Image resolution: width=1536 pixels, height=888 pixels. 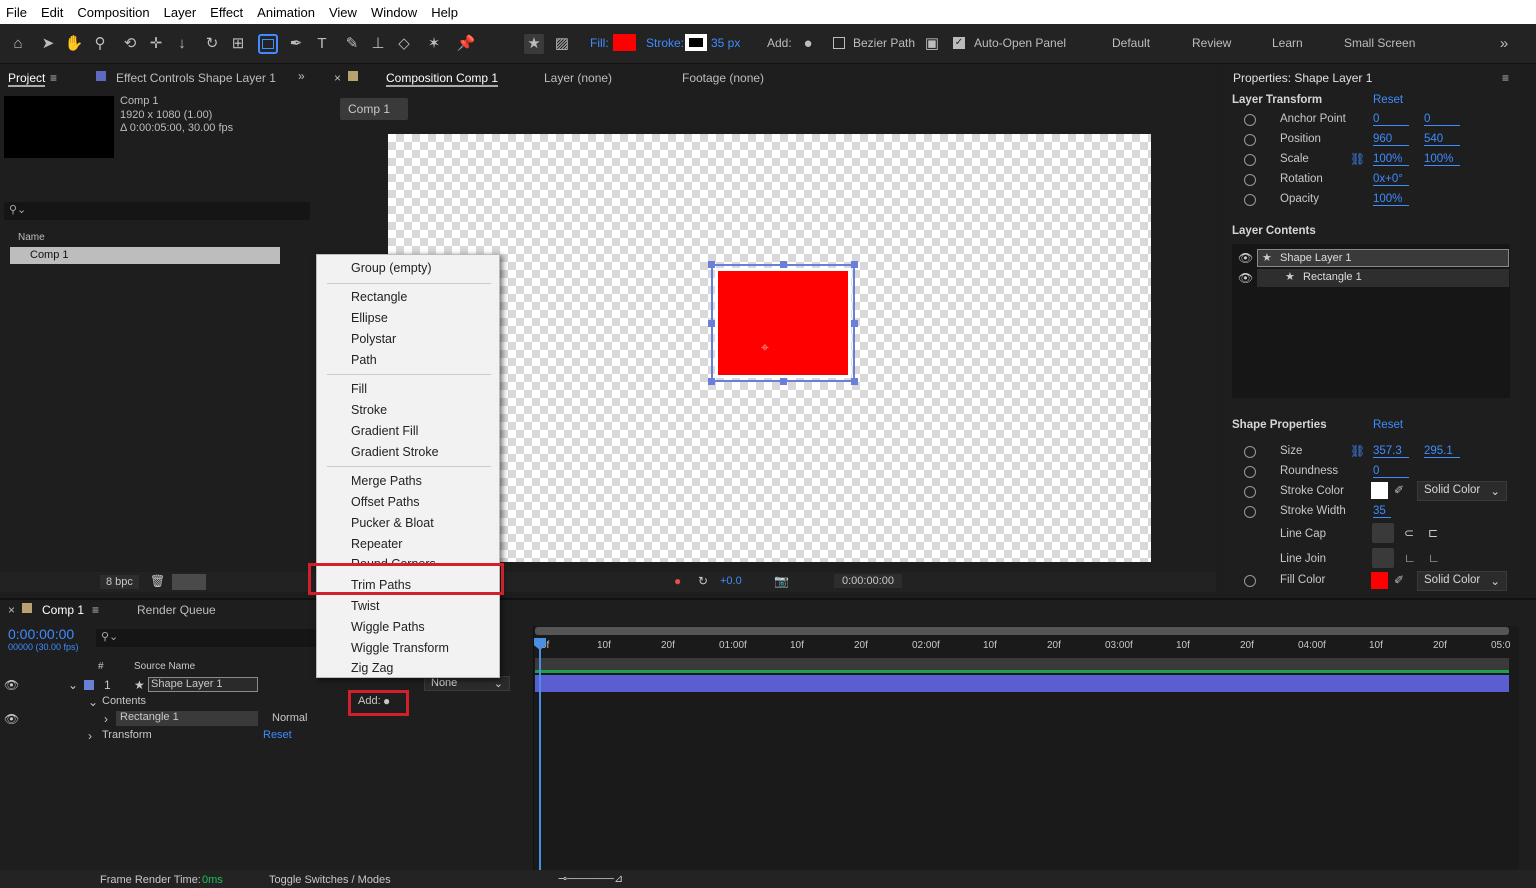 What do you see at coordinates (534, 44) in the screenshot?
I see `star-toggle-icon: ★` at bounding box center [534, 44].